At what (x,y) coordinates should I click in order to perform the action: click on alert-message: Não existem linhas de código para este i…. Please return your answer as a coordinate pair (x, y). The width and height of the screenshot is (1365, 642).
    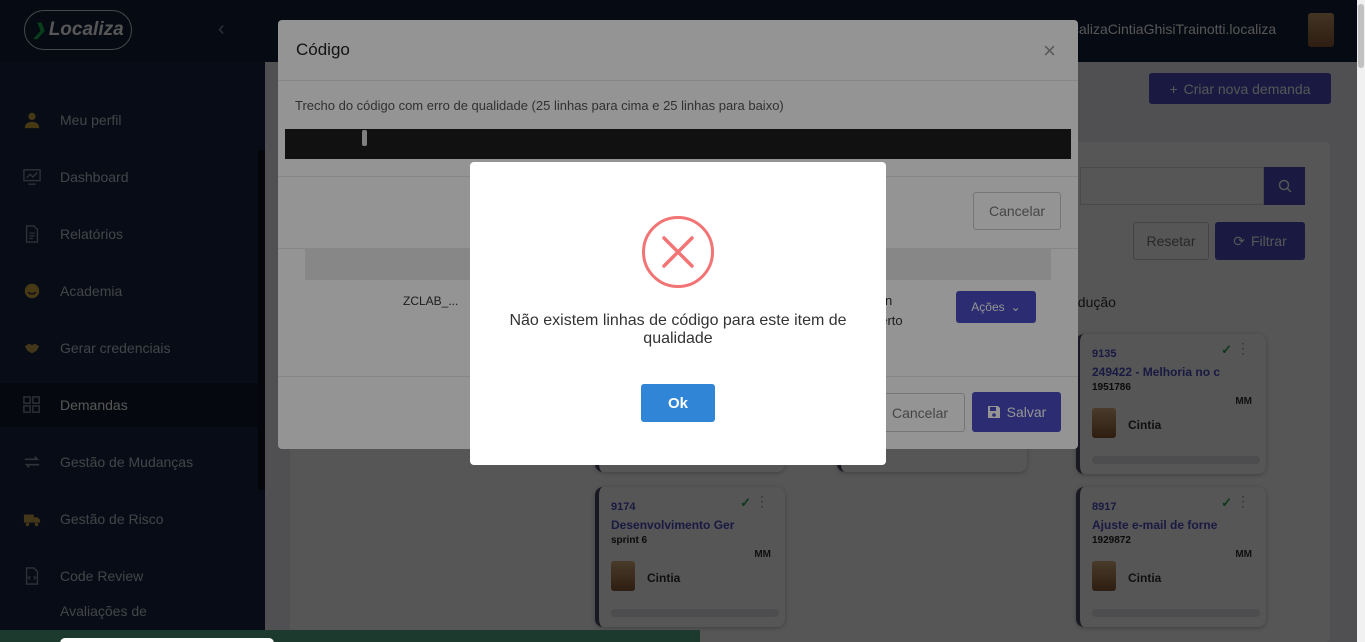
    Looking at the image, I should click on (678, 329).